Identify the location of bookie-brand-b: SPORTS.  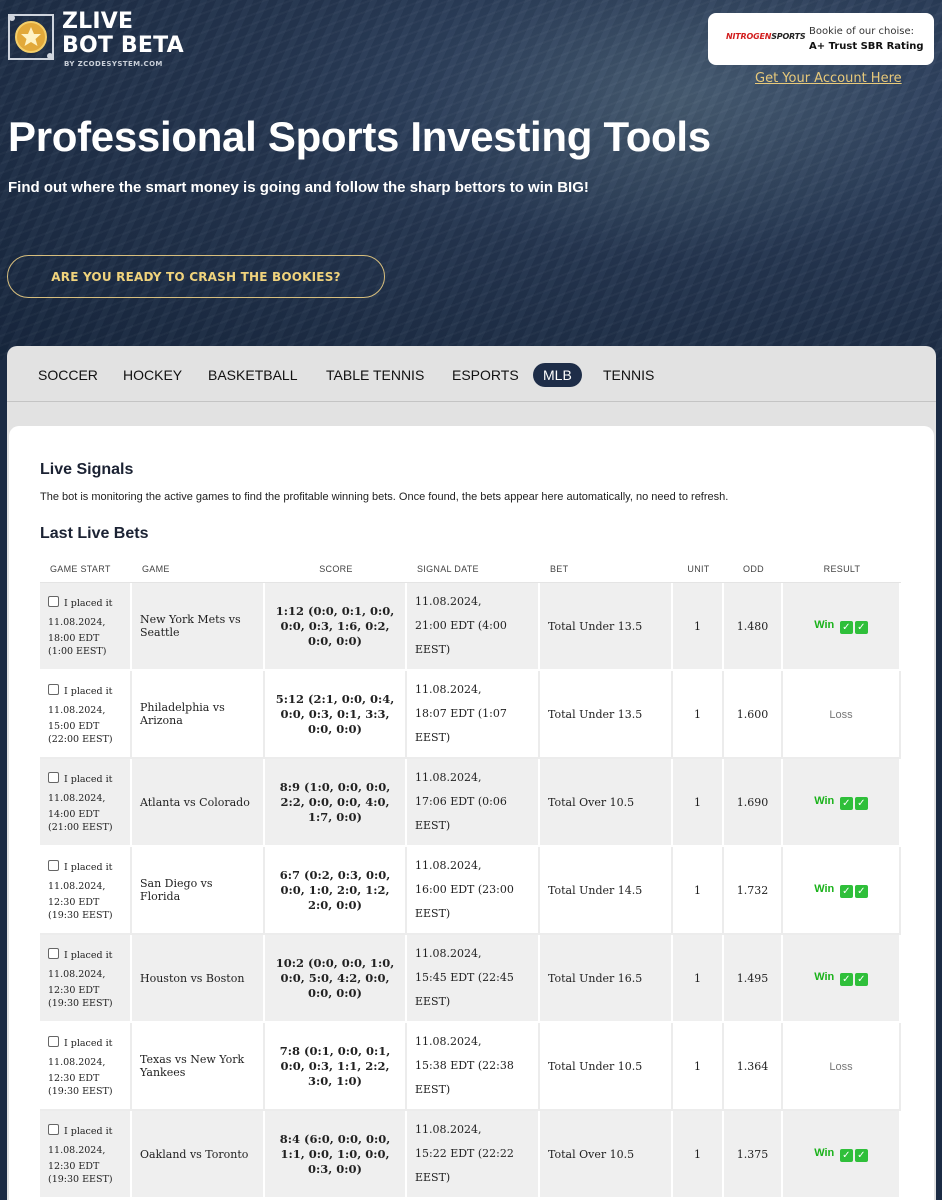
(788, 36).